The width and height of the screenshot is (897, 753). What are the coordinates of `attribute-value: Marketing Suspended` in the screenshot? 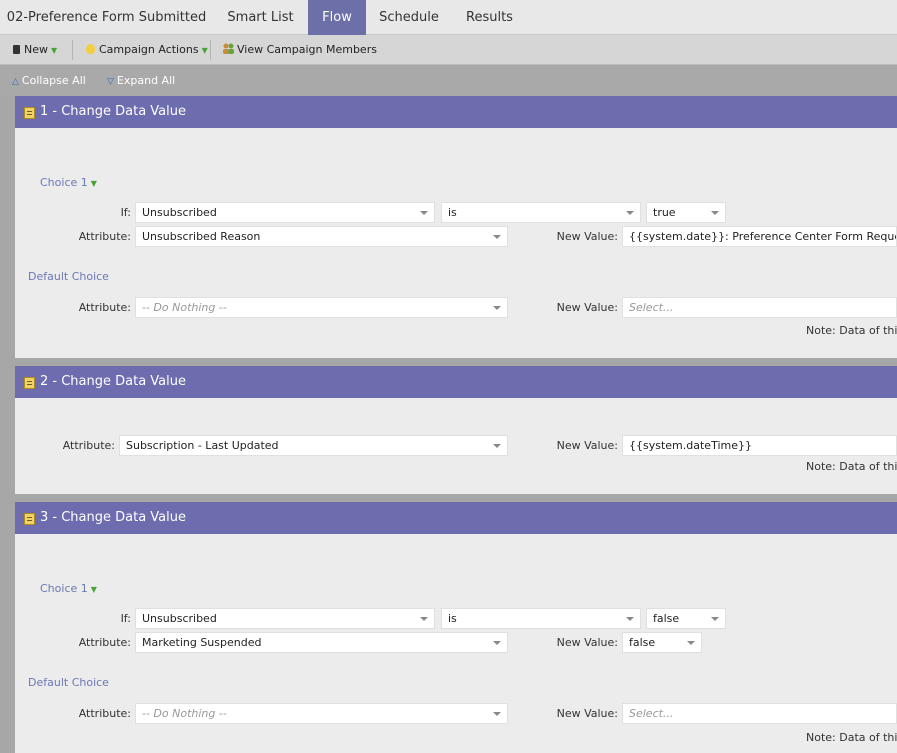 It's located at (202, 642).